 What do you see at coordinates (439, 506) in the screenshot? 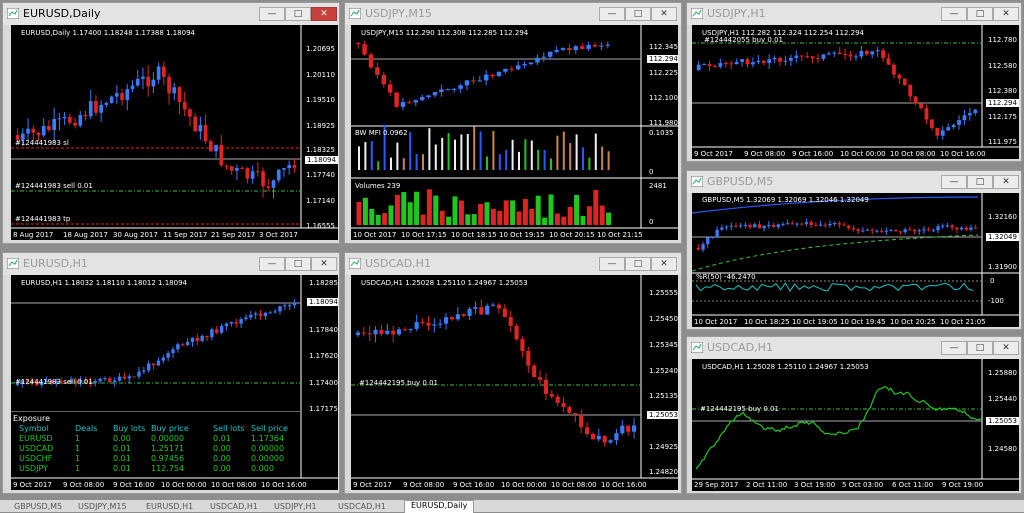
I see `tab-eurusd-daily: EURUSD,Daily` at bounding box center [439, 506].